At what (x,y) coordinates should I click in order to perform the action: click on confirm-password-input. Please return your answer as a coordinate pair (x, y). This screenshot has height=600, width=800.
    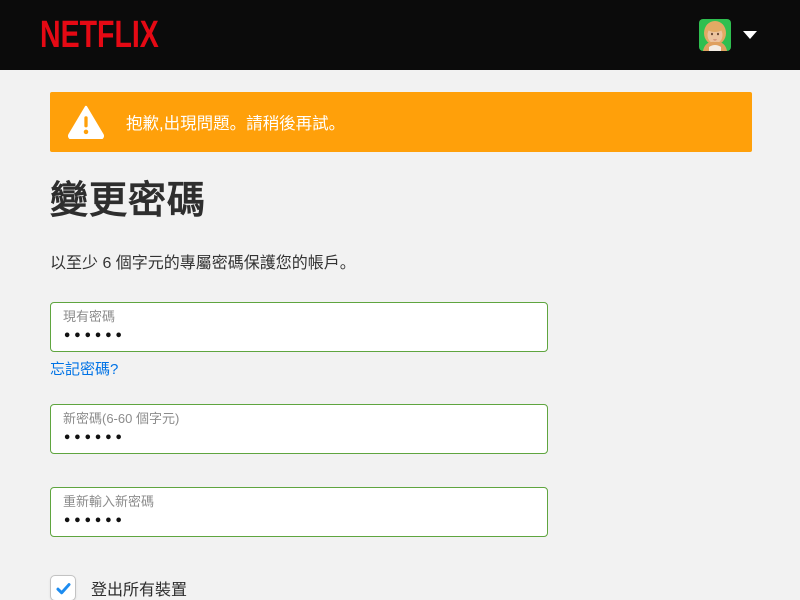
    Looking at the image, I should click on (299, 521).